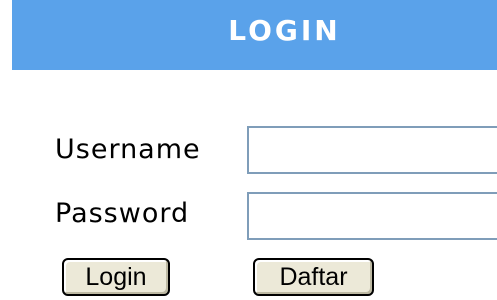 This screenshot has height=300, width=497. I want to click on register-button: Daftar, so click(313, 277).